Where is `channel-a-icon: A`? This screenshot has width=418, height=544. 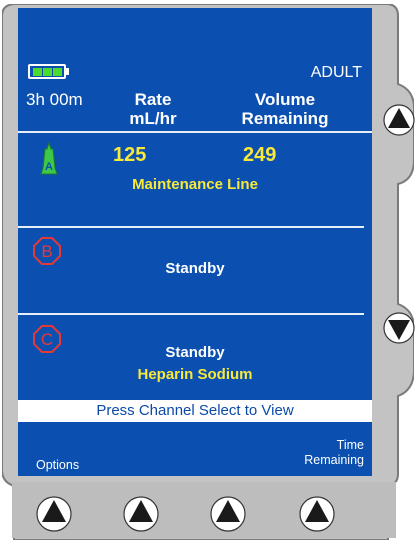 channel-a-icon: A is located at coordinates (49, 158).